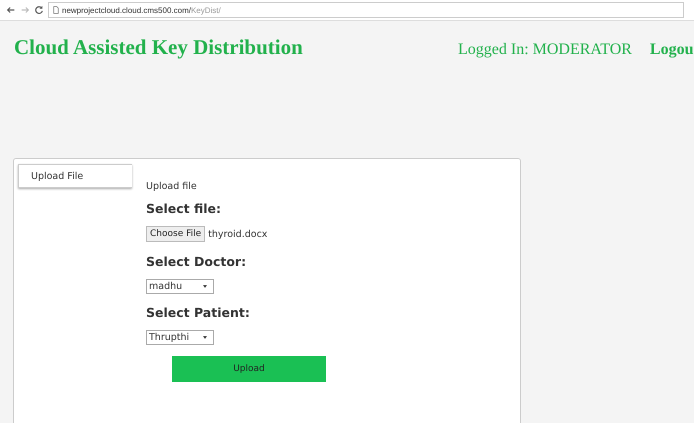 The width and height of the screenshot is (694, 423). What do you see at coordinates (75, 176) in the screenshot?
I see `tab: Upload File` at bounding box center [75, 176].